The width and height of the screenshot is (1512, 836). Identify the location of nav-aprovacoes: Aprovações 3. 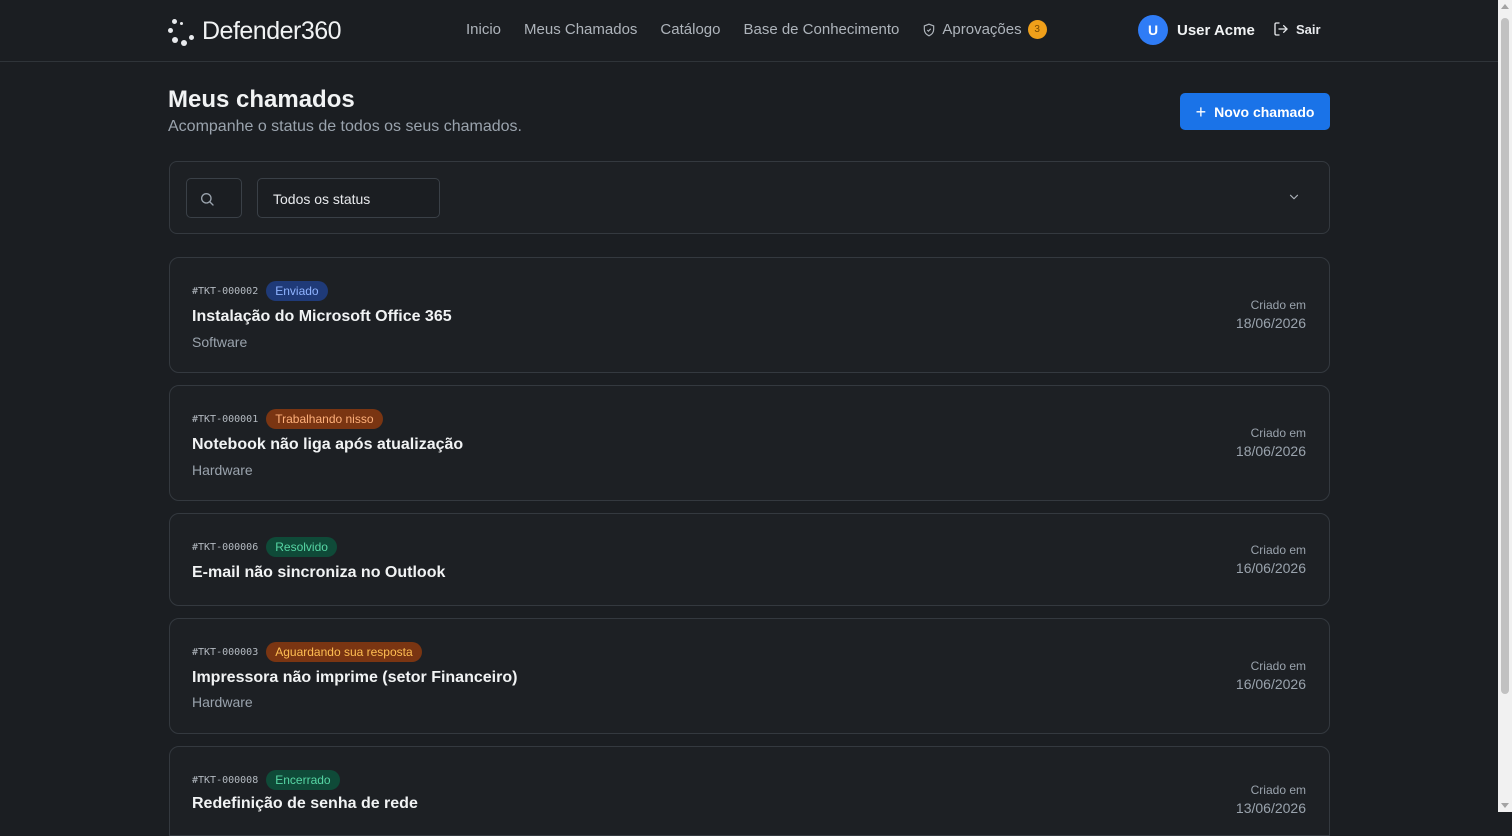
(984, 29).